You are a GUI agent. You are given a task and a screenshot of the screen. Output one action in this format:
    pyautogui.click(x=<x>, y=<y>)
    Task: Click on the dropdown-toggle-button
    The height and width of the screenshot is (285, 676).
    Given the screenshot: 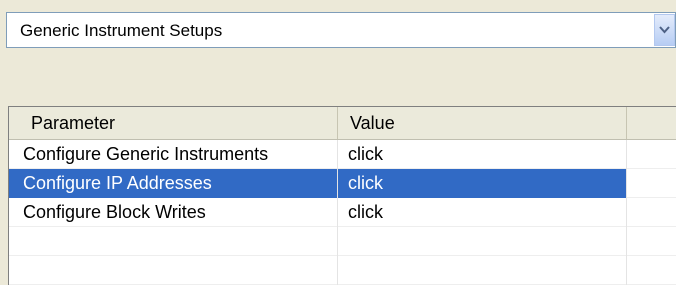 What is the action you would take?
    pyautogui.click(x=664, y=30)
    